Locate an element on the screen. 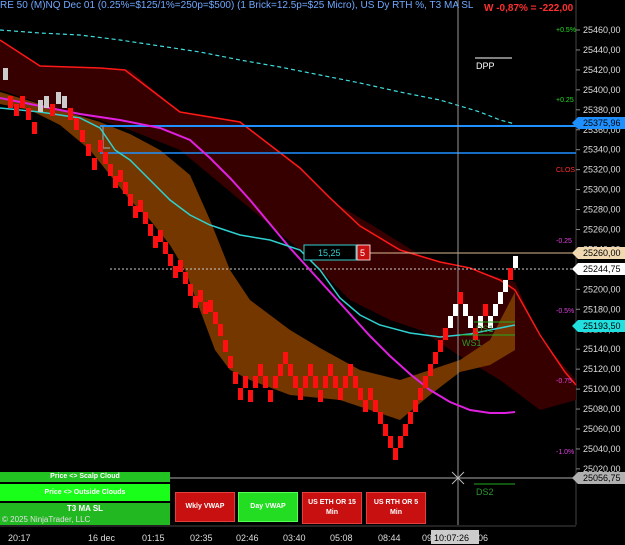  close-label: CLOS is located at coordinates (565, 170).